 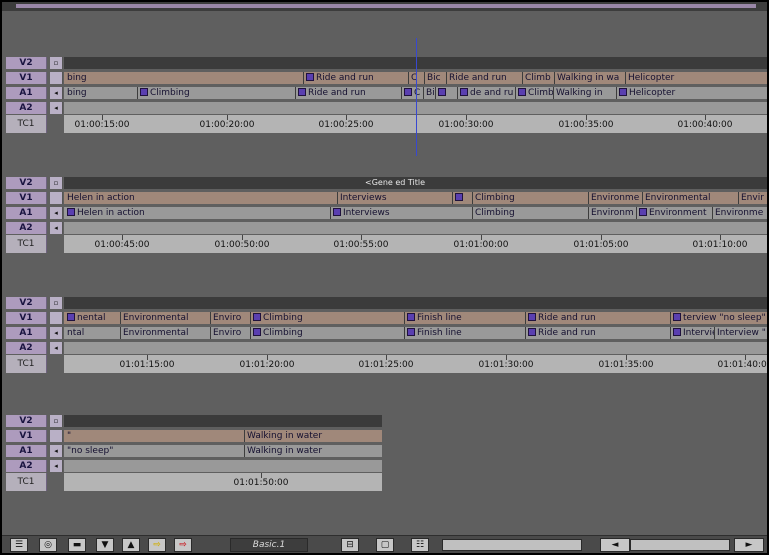 What do you see at coordinates (486, 93) in the screenshot?
I see `clip: de and ru` at bounding box center [486, 93].